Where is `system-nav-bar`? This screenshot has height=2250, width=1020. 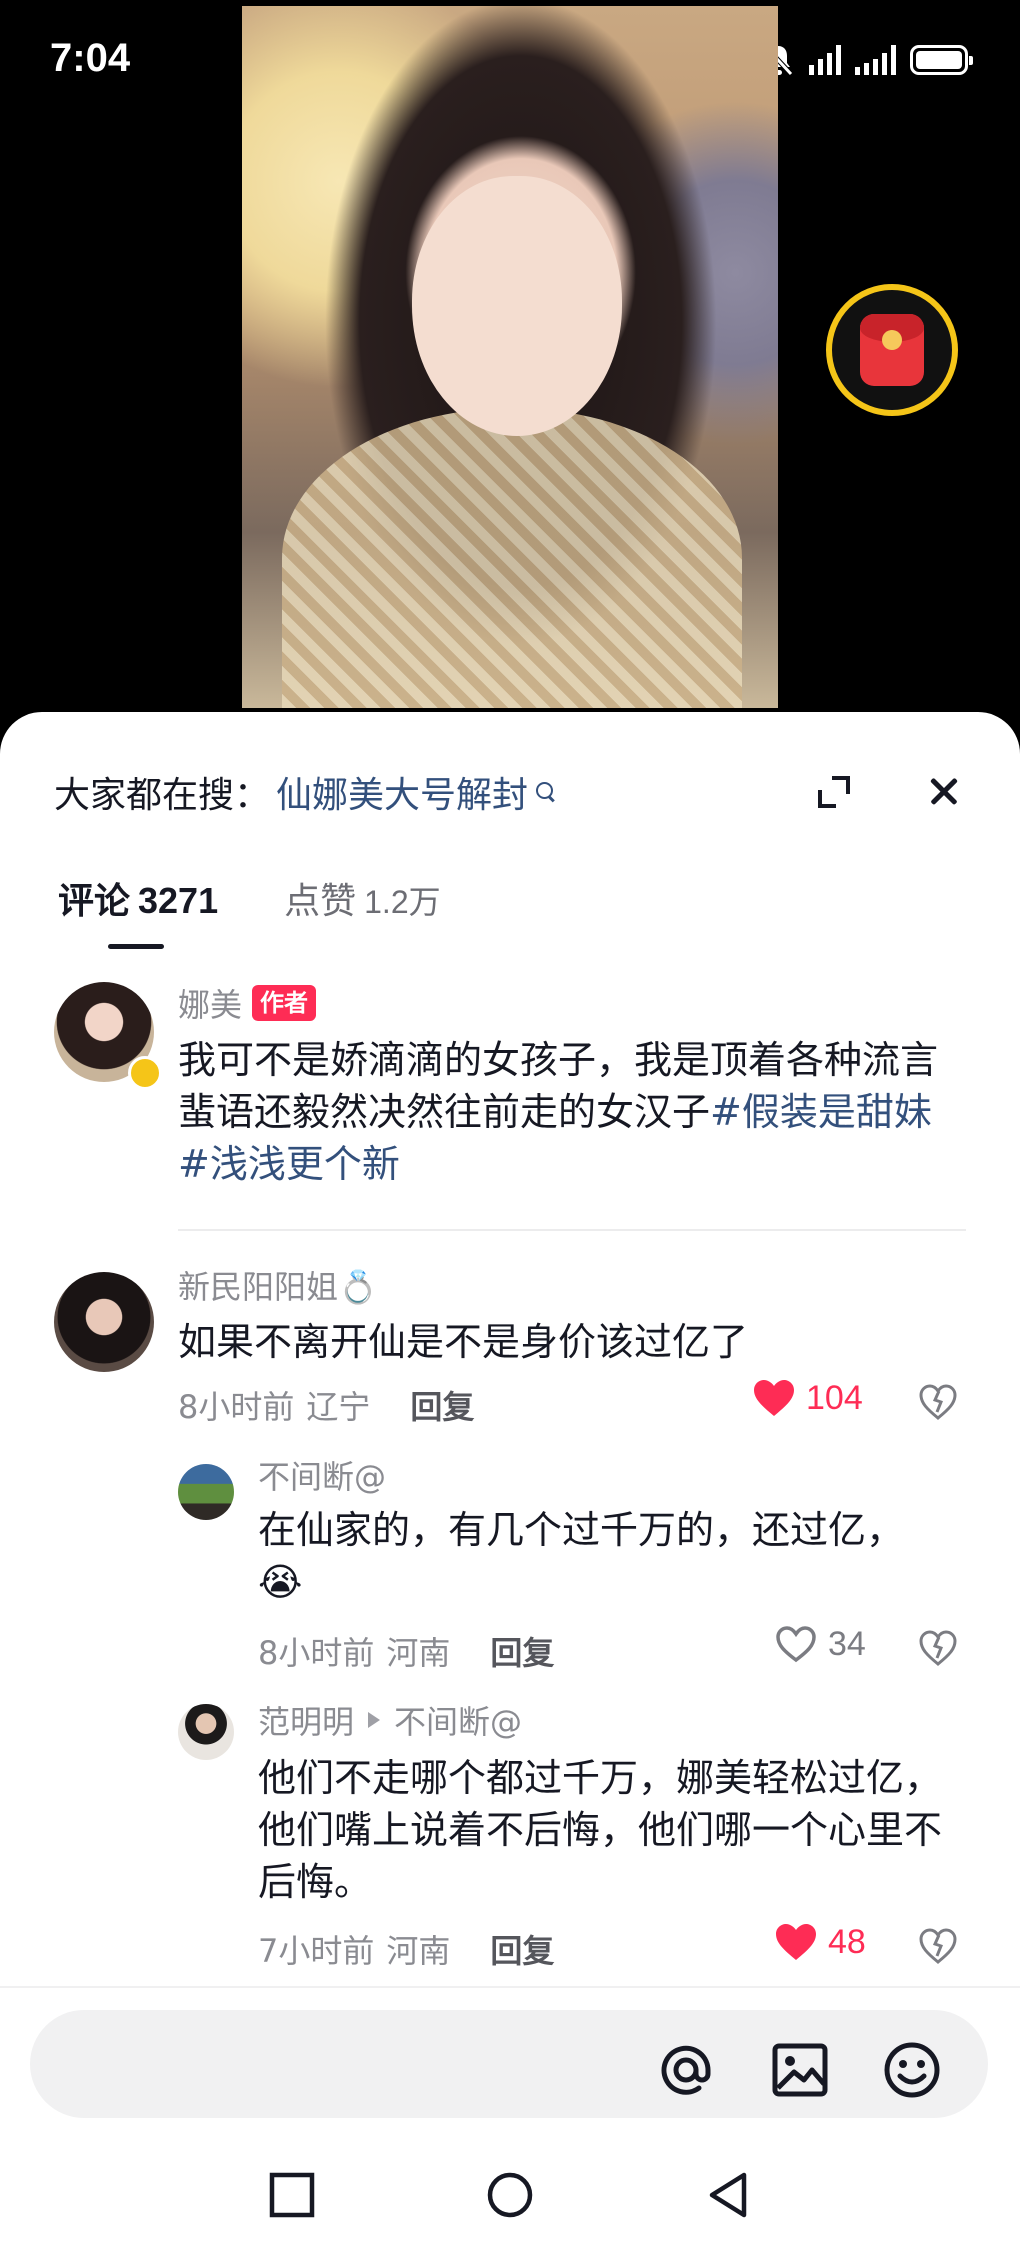 system-nav-bar is located at coordinates (510, 2192).